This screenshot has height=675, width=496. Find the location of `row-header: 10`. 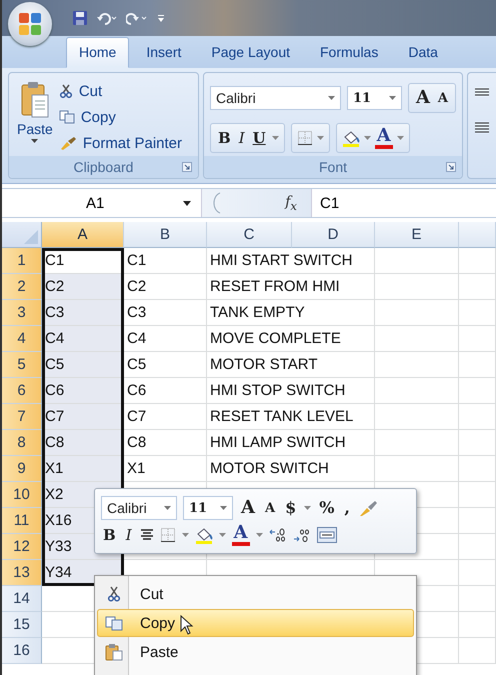

row-header: 10 is located at coordinates (22, 495).